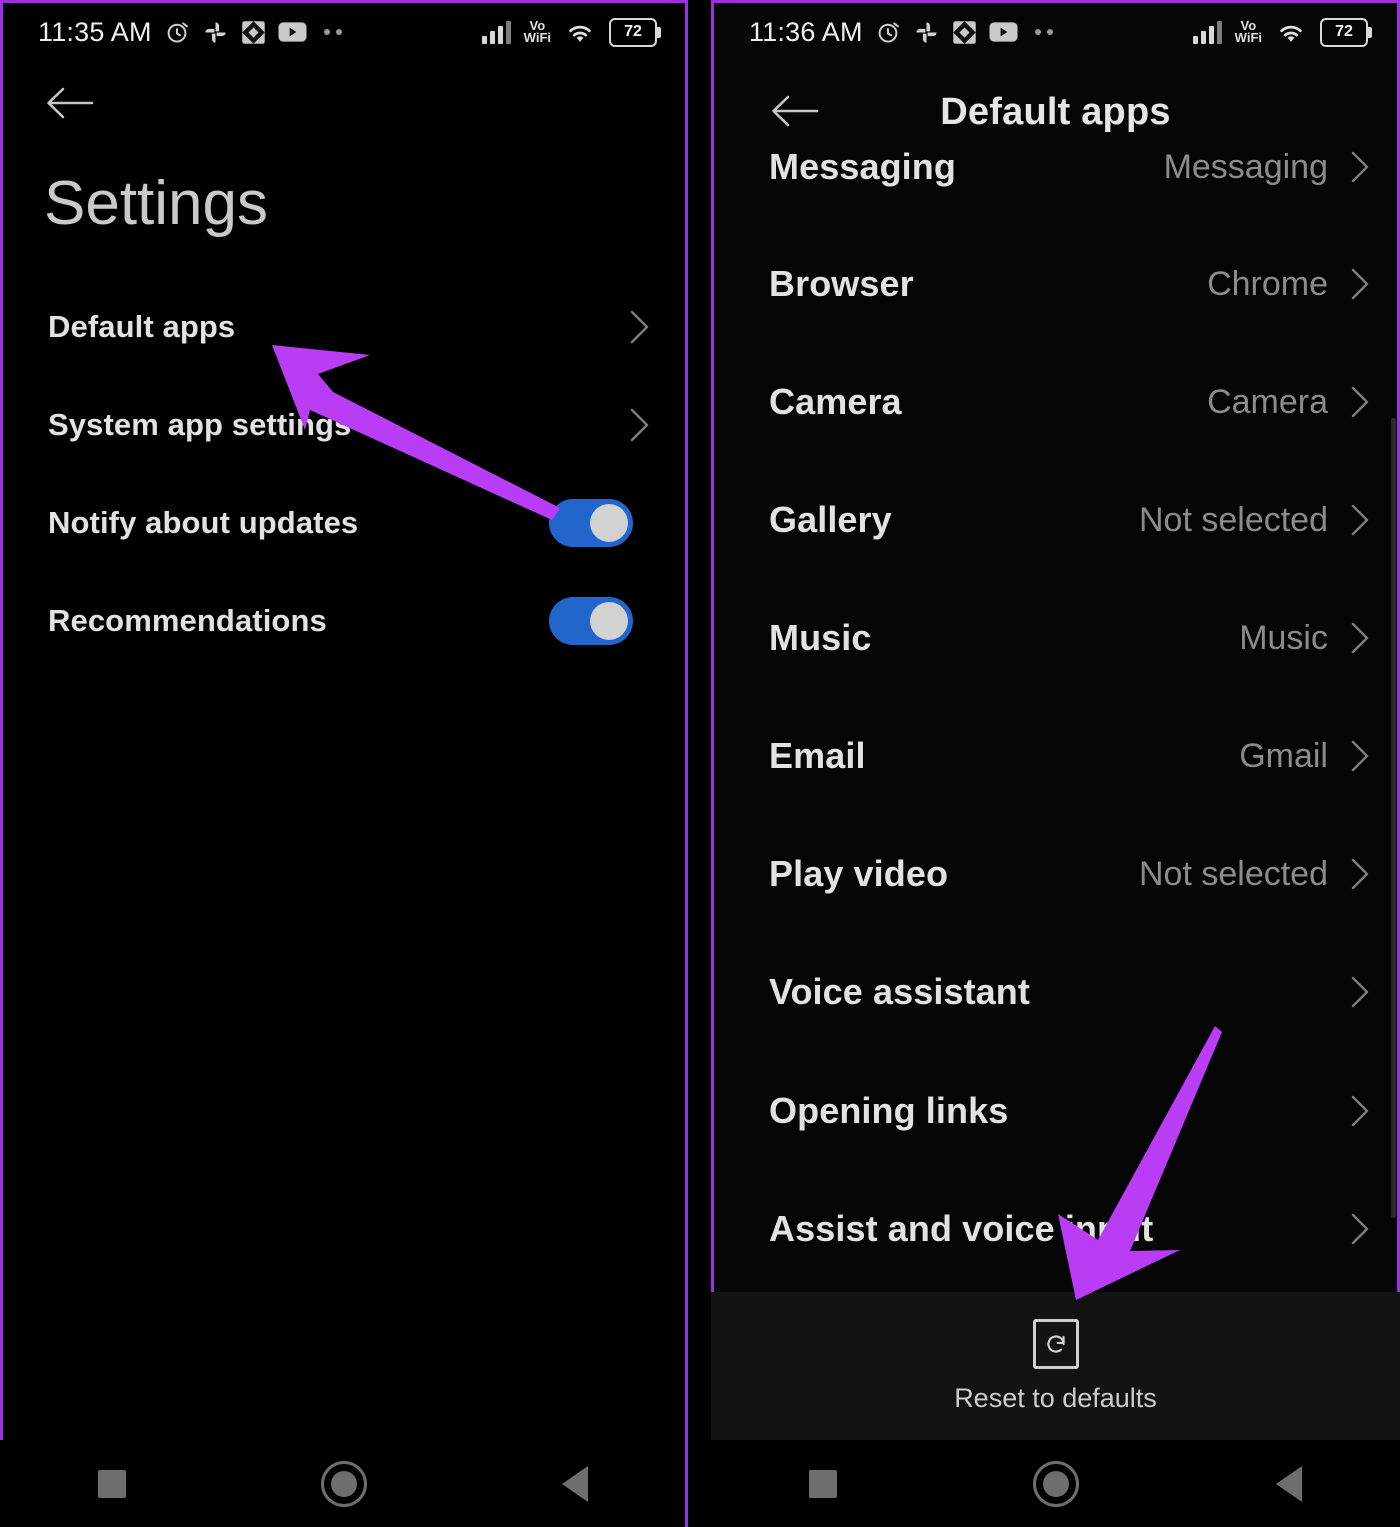 The image size is (1400, 1527). What do you see at coordinates (1055, 402) in the screenshot?
I see `default-app-row-camera: Camera Camera` at bounding box center [1055, 402].